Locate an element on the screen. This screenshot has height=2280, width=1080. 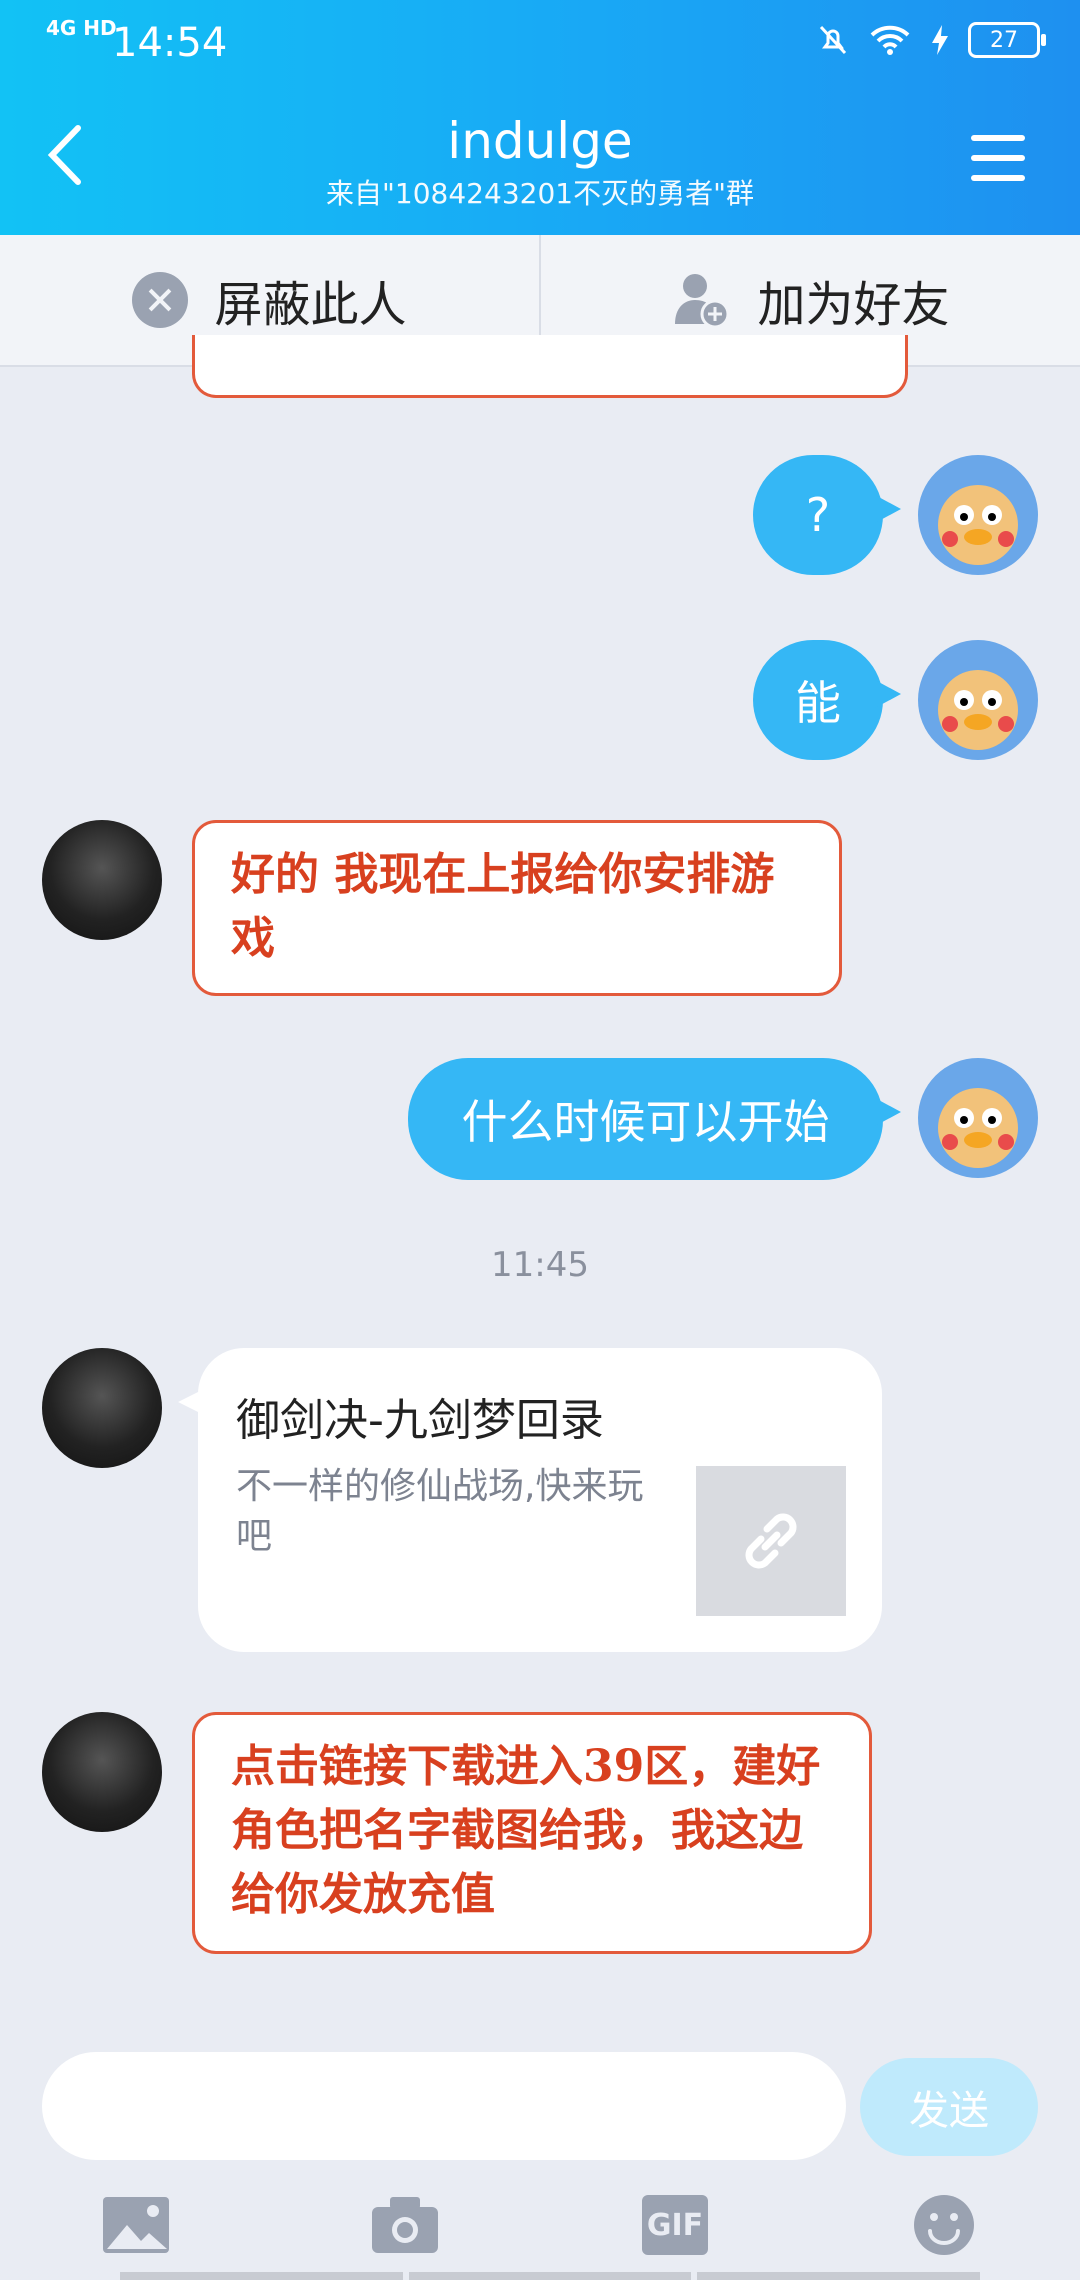
link-card-thumbnail is located at coordinates (771, 1541).